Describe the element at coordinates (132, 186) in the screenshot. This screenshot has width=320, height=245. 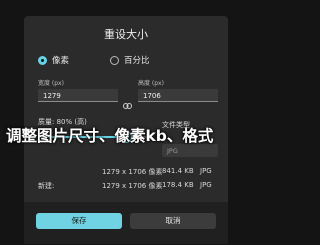
I see `new-dims: 1279 x 1706 像素` at that location.